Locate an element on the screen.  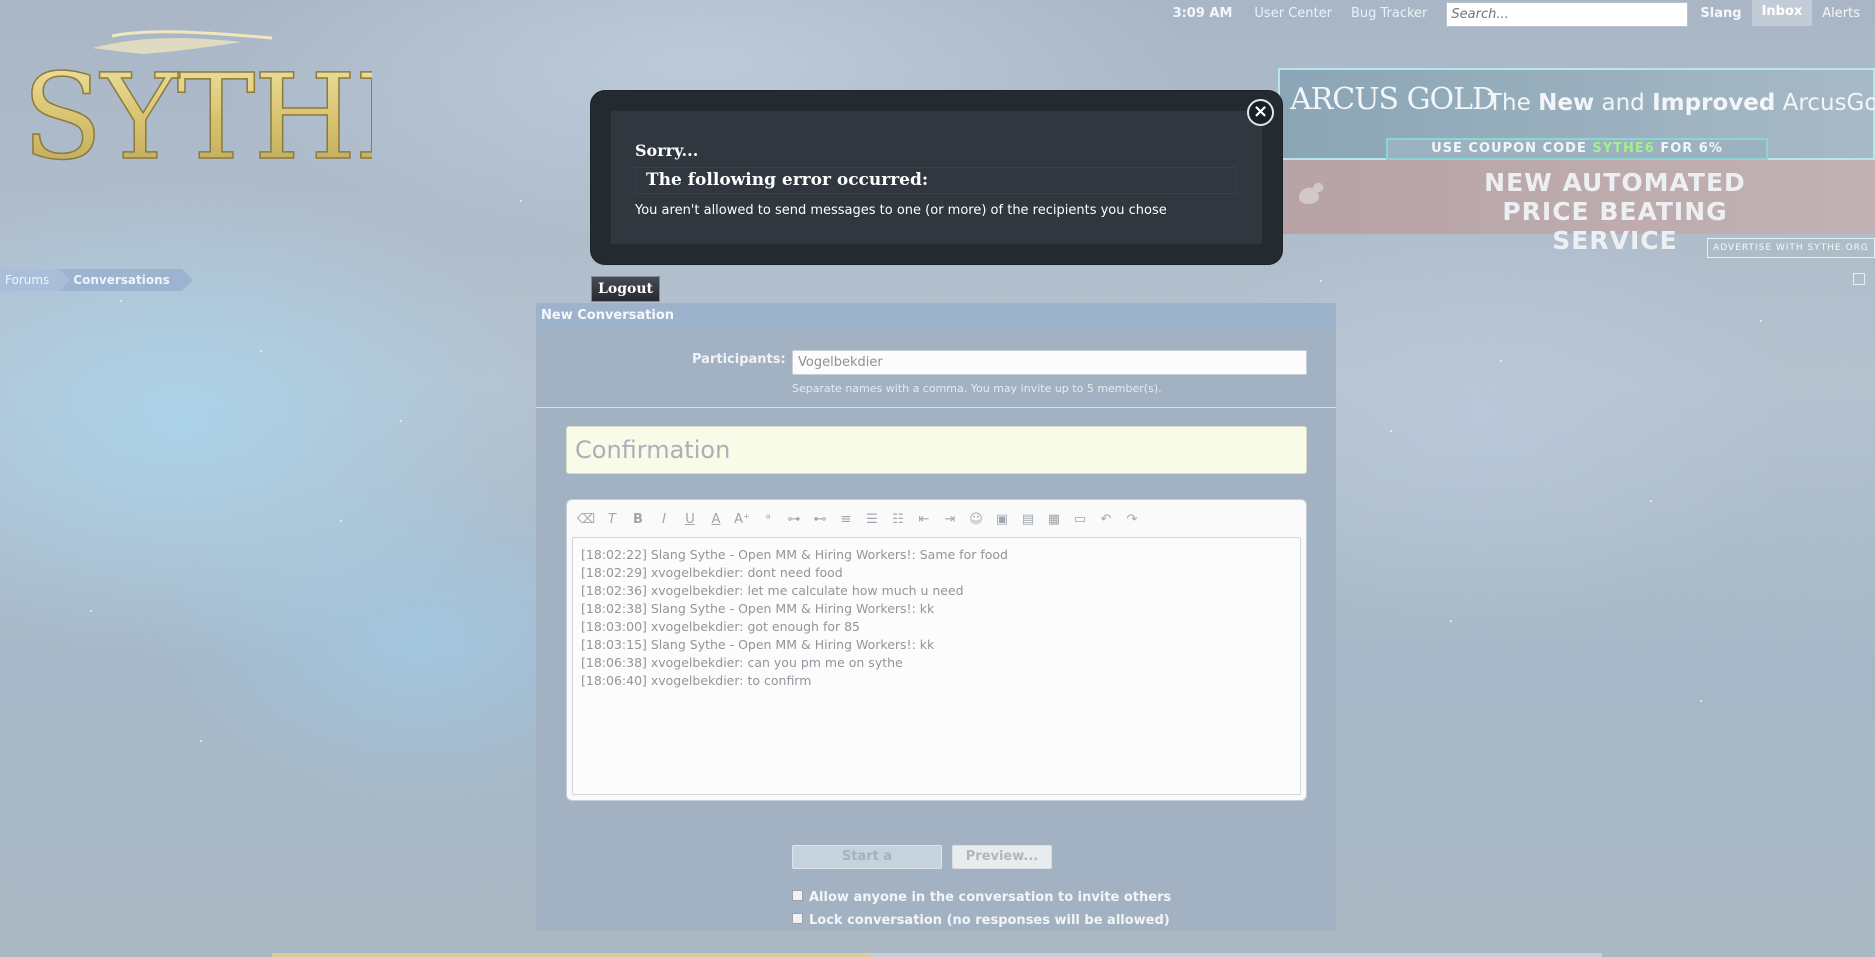
bold-icon: B is located at coordinates (638, 520).